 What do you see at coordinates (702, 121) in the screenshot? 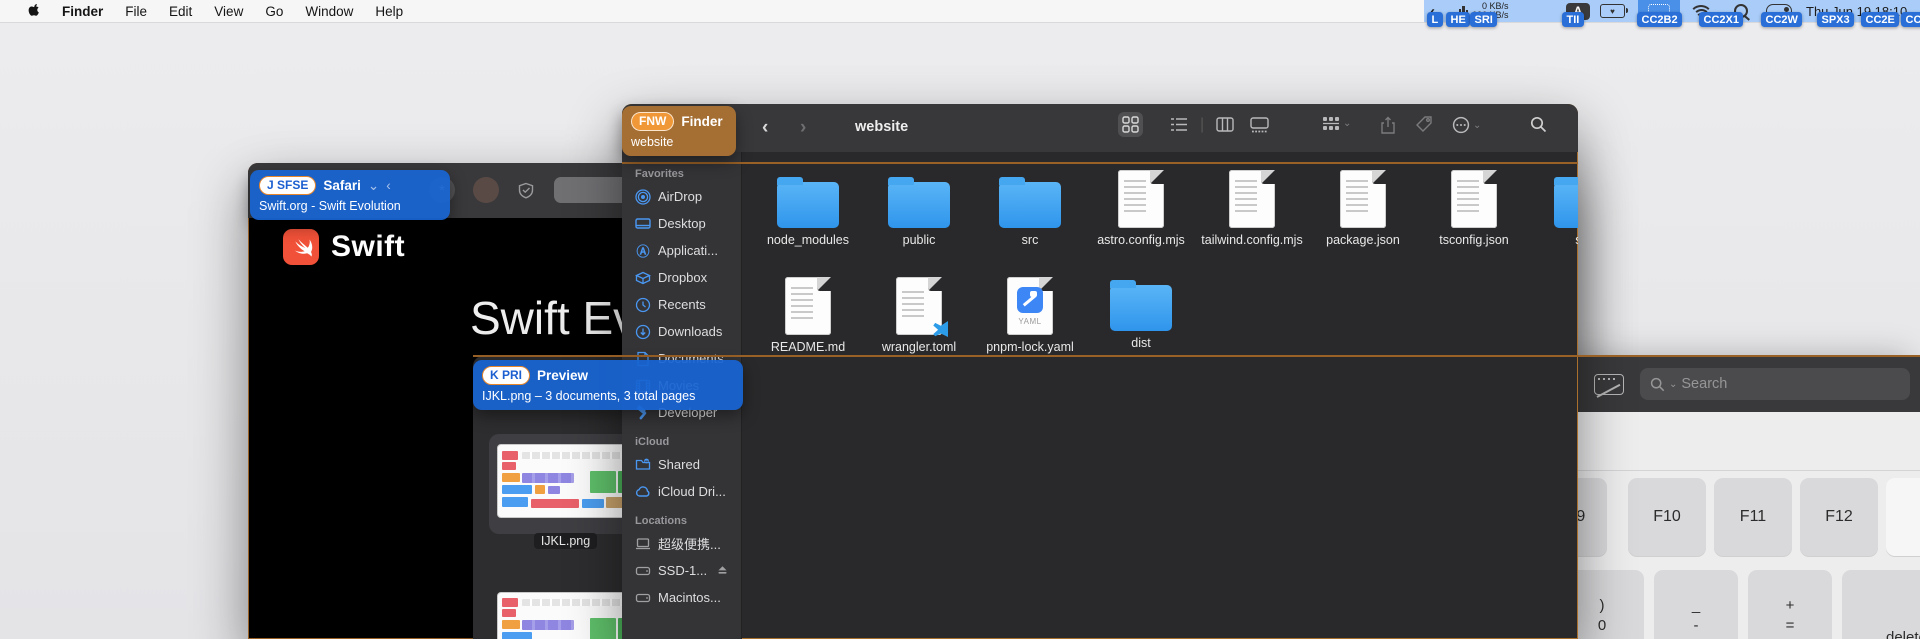
I see `finder-app-name: Finder` at bounding box center [702, 121].